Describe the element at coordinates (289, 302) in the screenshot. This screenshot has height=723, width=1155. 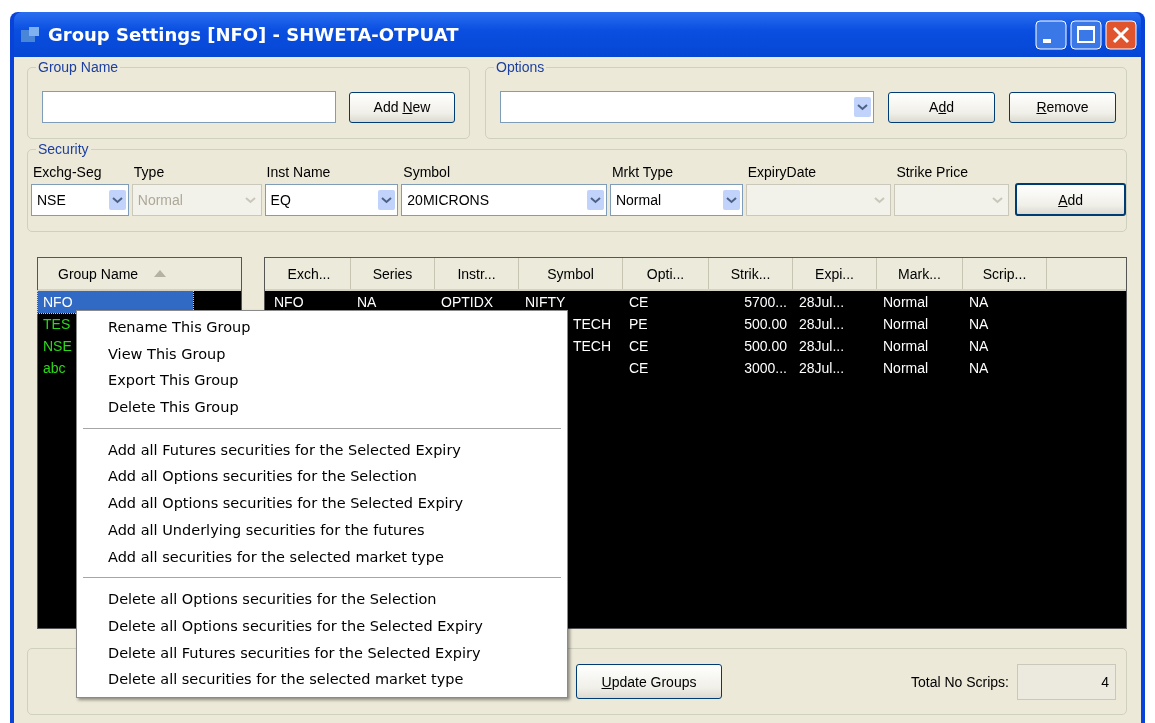
I see `table-cell: NFO` at that location.